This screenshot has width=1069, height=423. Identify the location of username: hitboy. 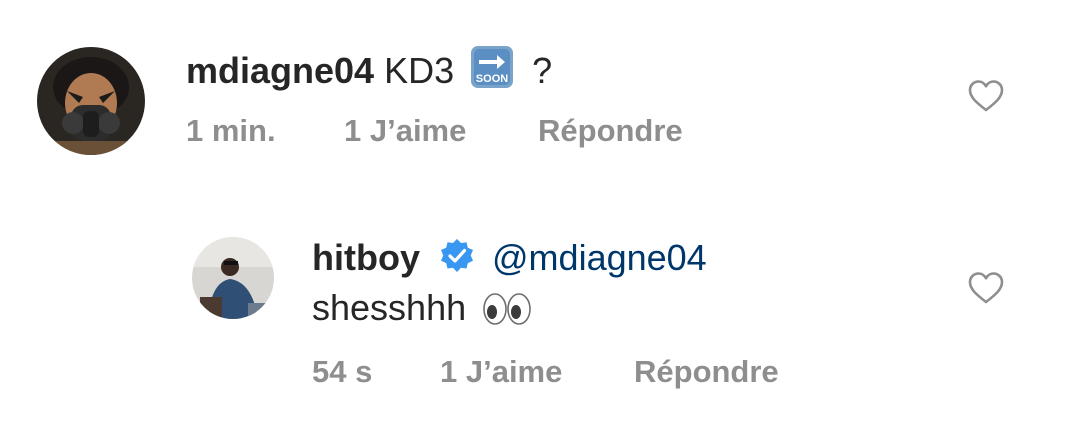
(366, 257).